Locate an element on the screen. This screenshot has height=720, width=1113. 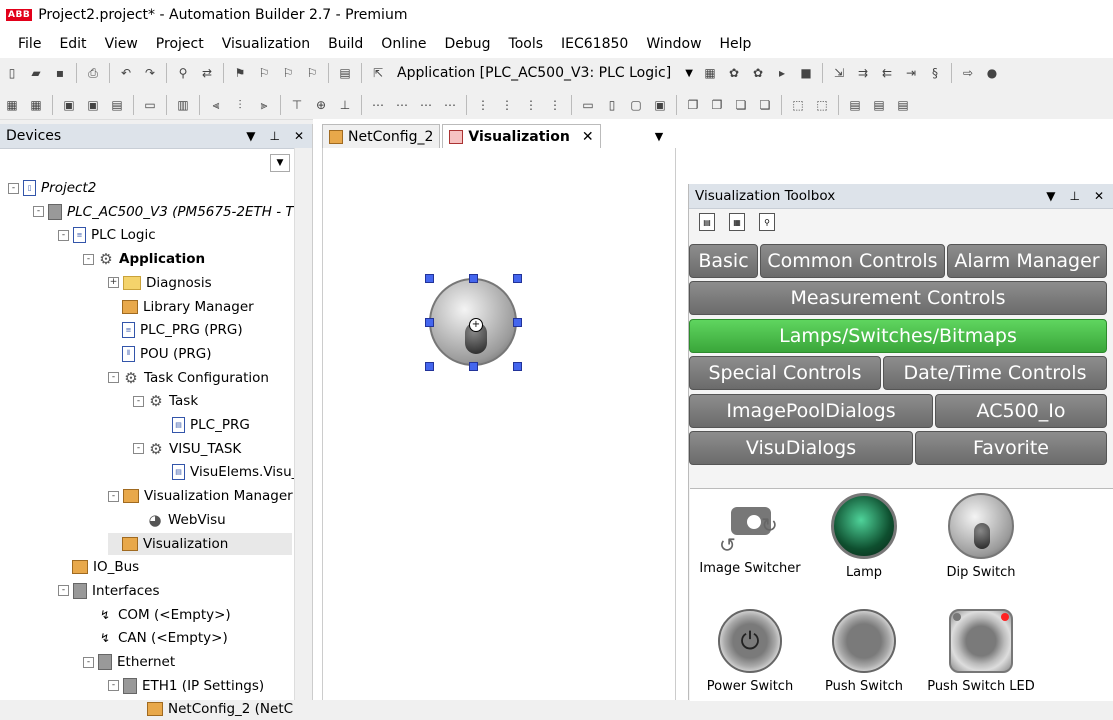
bookmark-prev-icon: ⚐ is located at coordinates (288, 73).